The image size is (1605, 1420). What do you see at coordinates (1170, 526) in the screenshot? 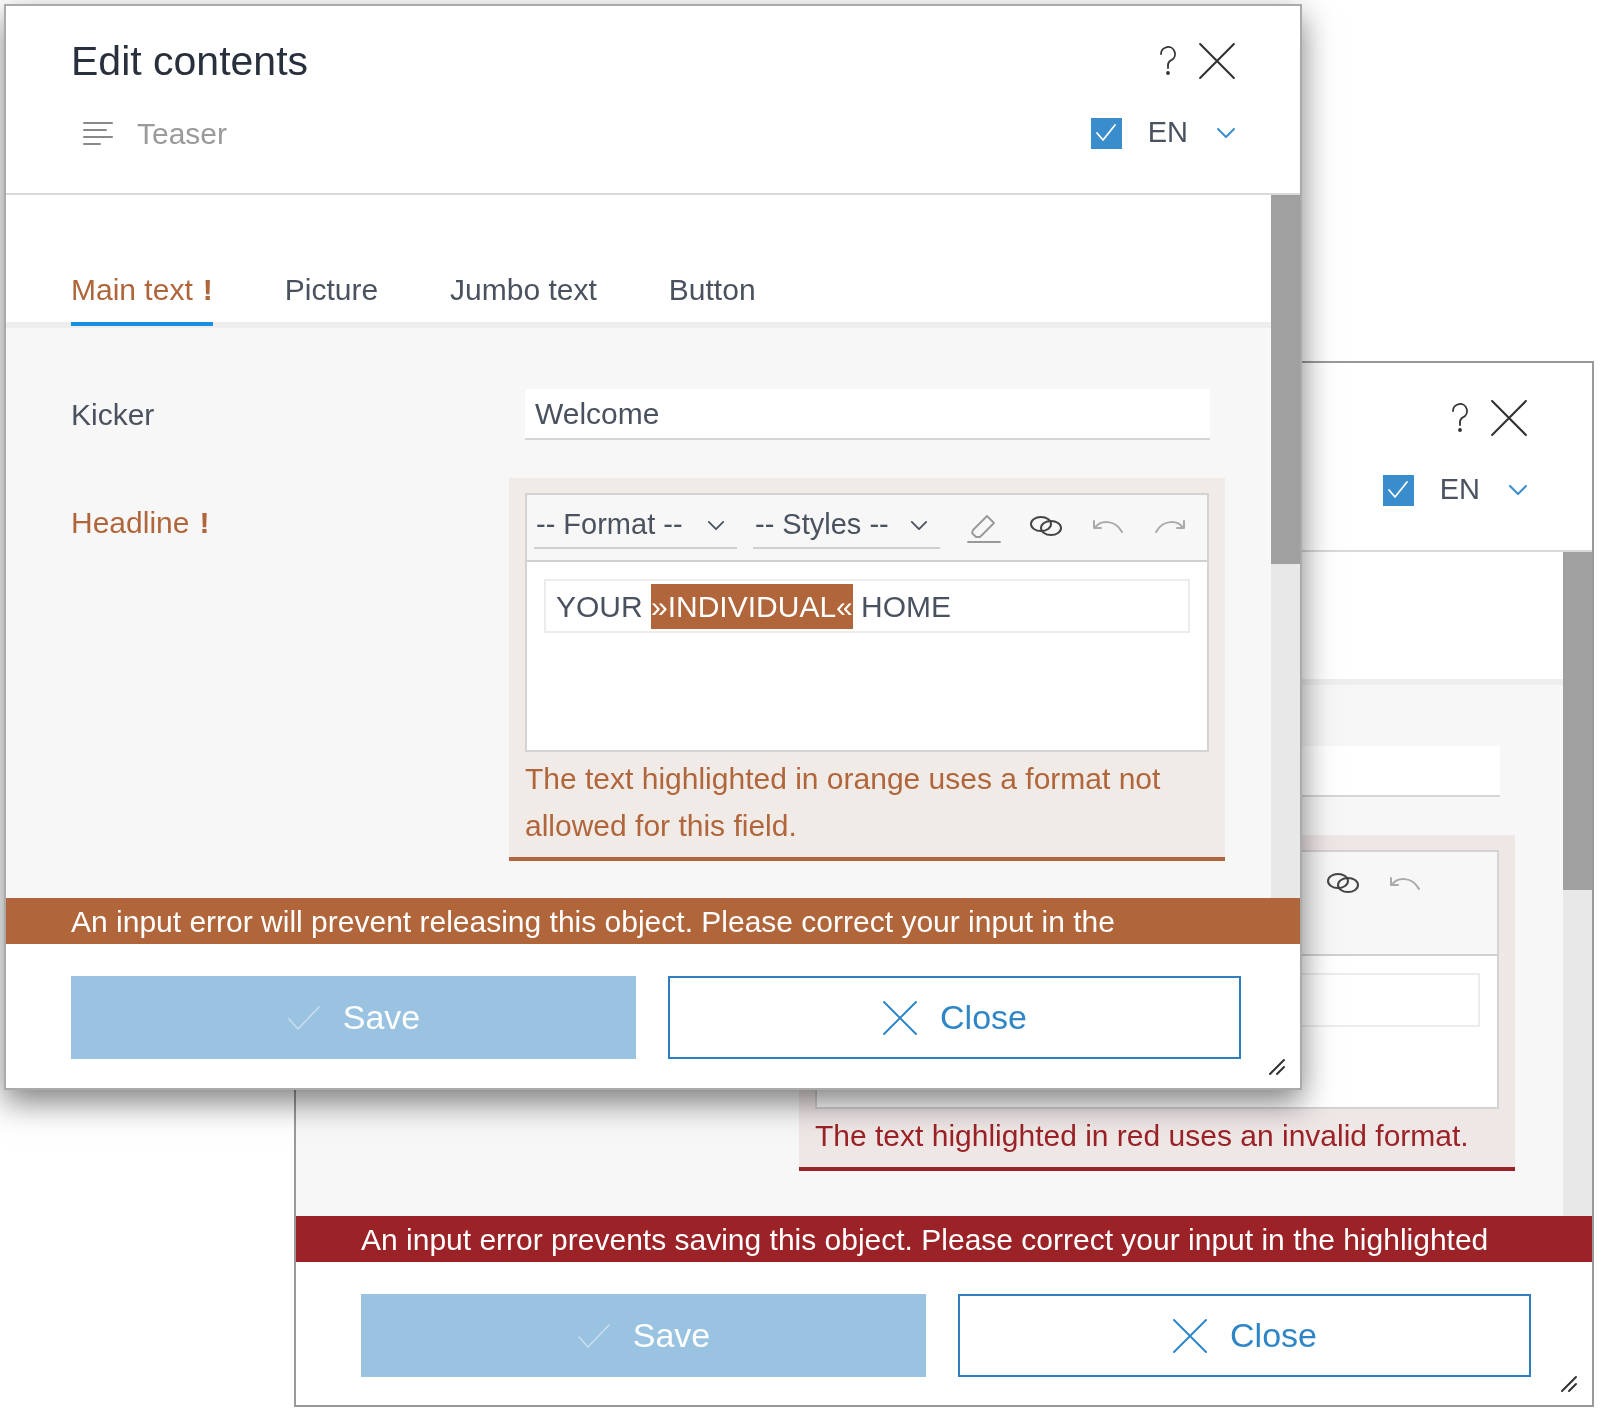
I see `redo-icon` at bounding box center [1170, 526].